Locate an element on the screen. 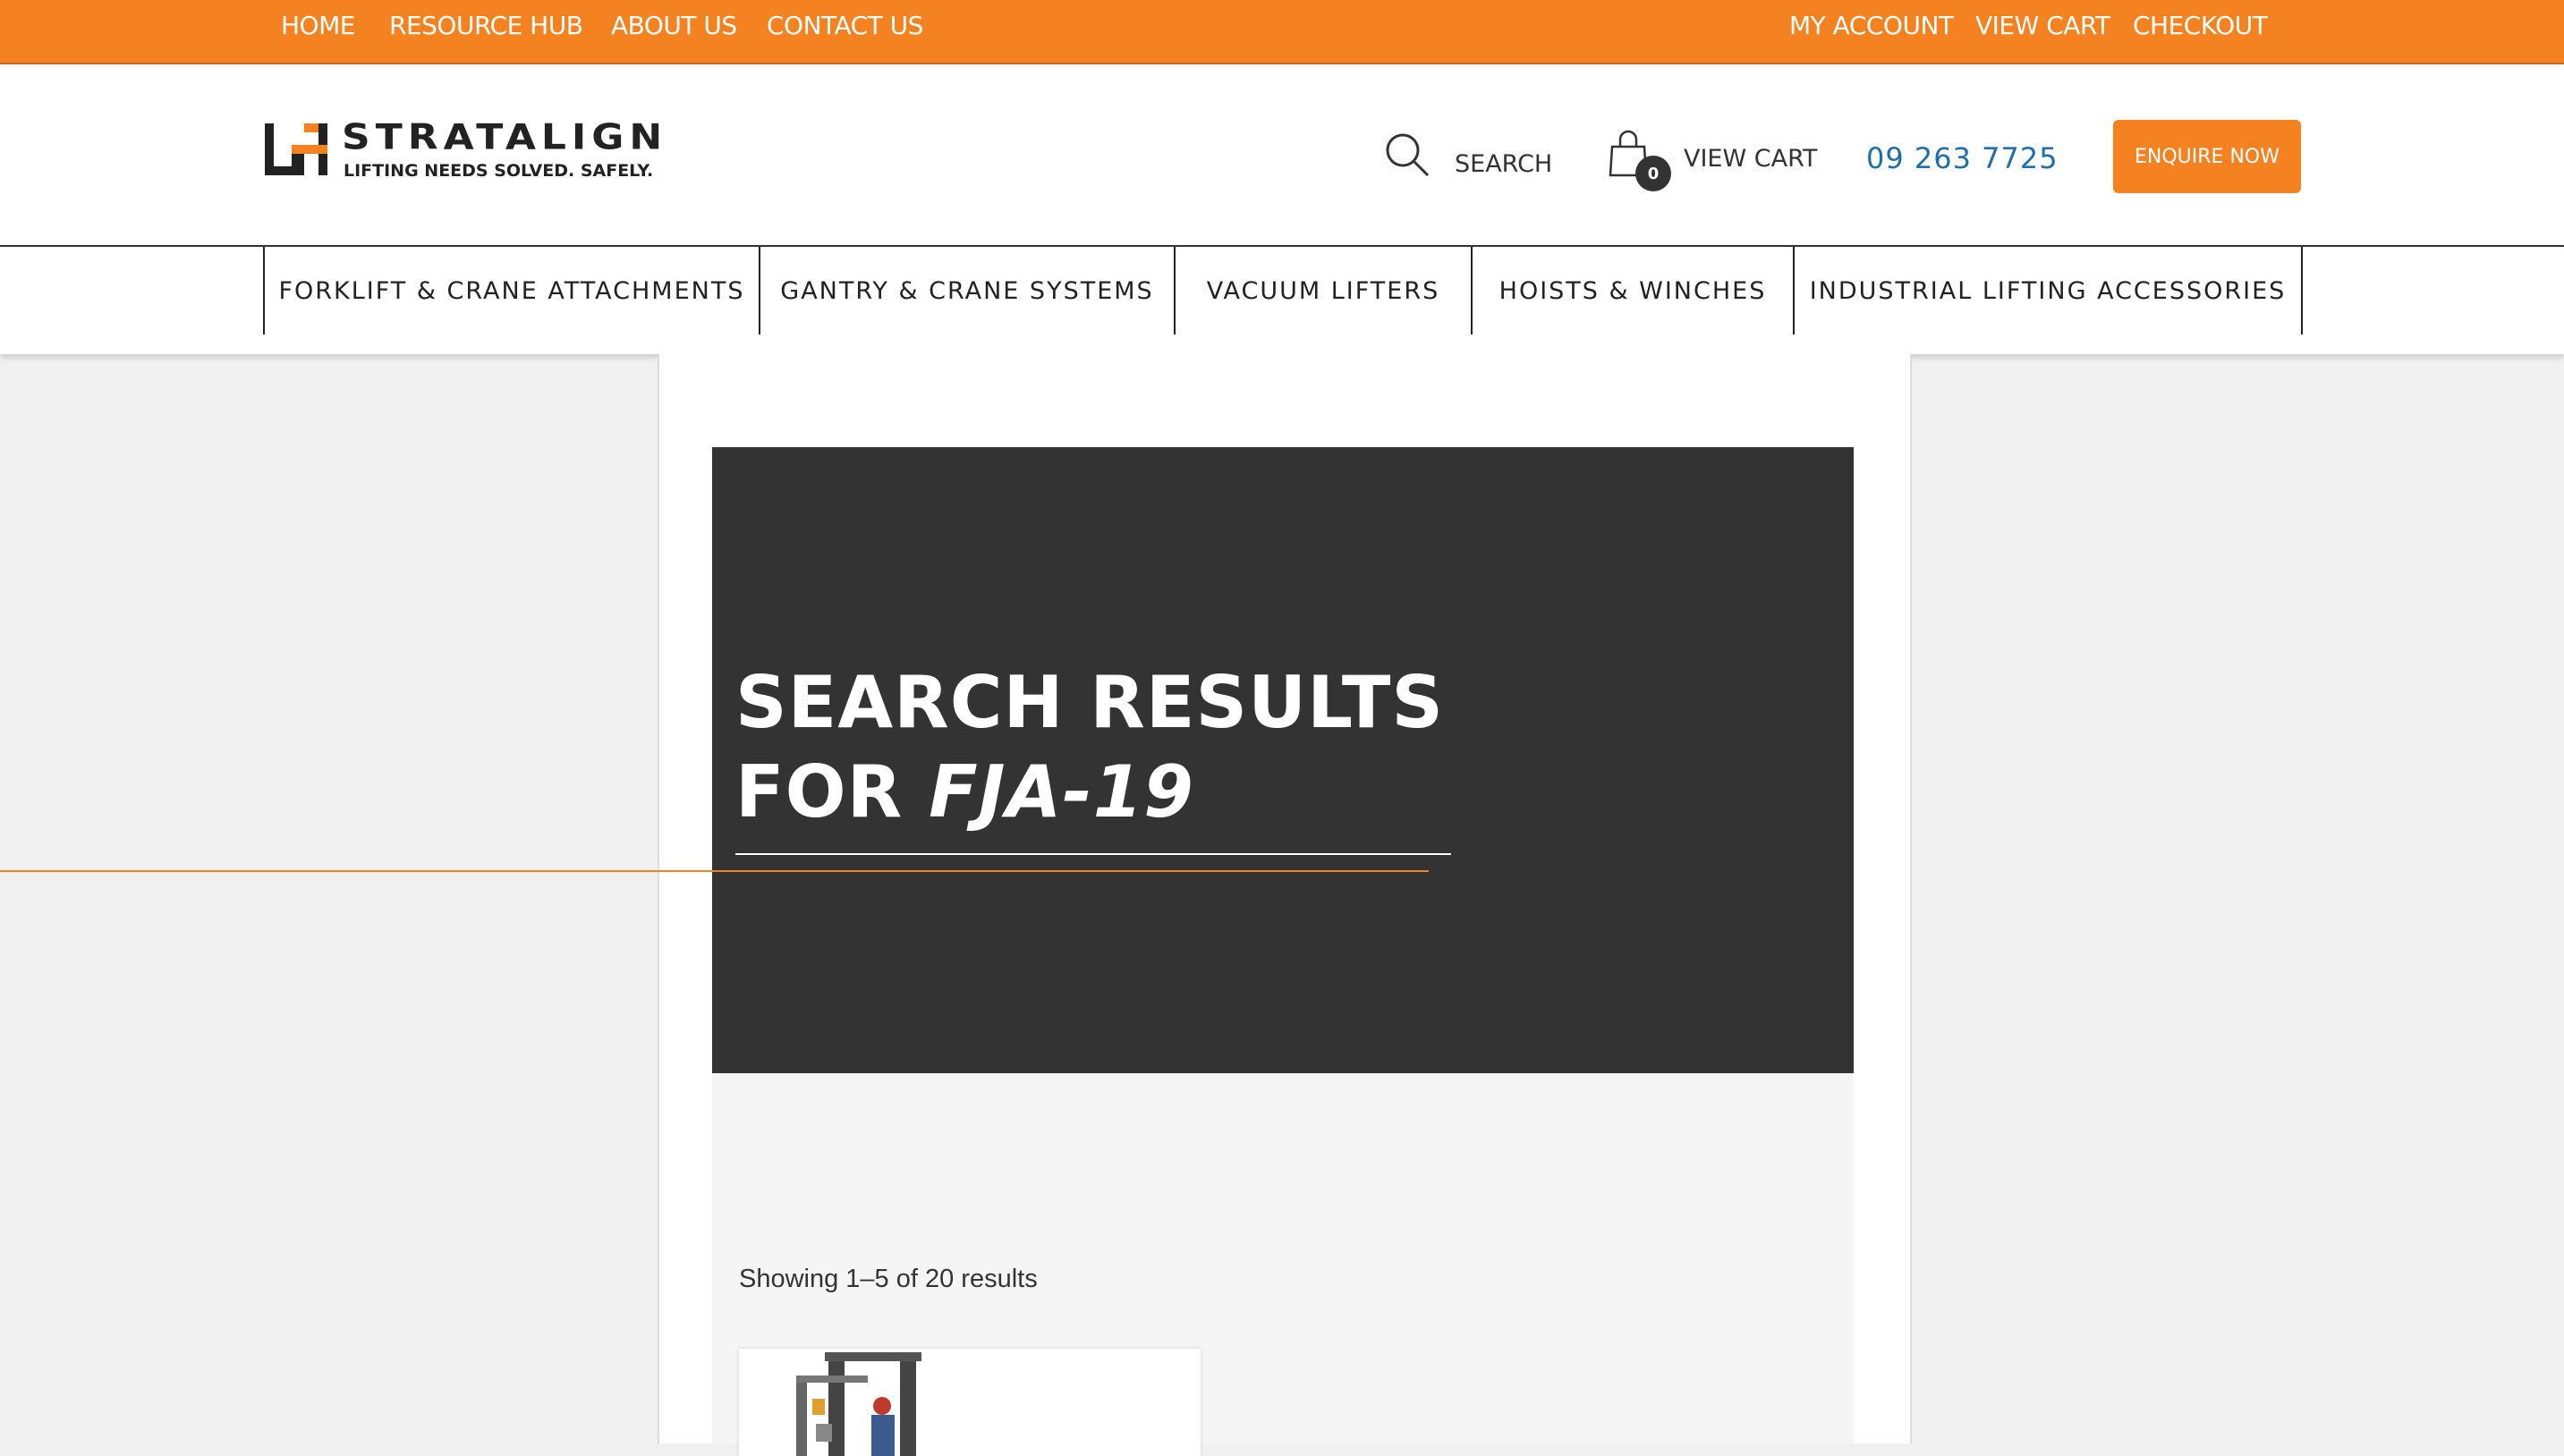  search-button: SEARCH is located at coordinates (1468, 158).